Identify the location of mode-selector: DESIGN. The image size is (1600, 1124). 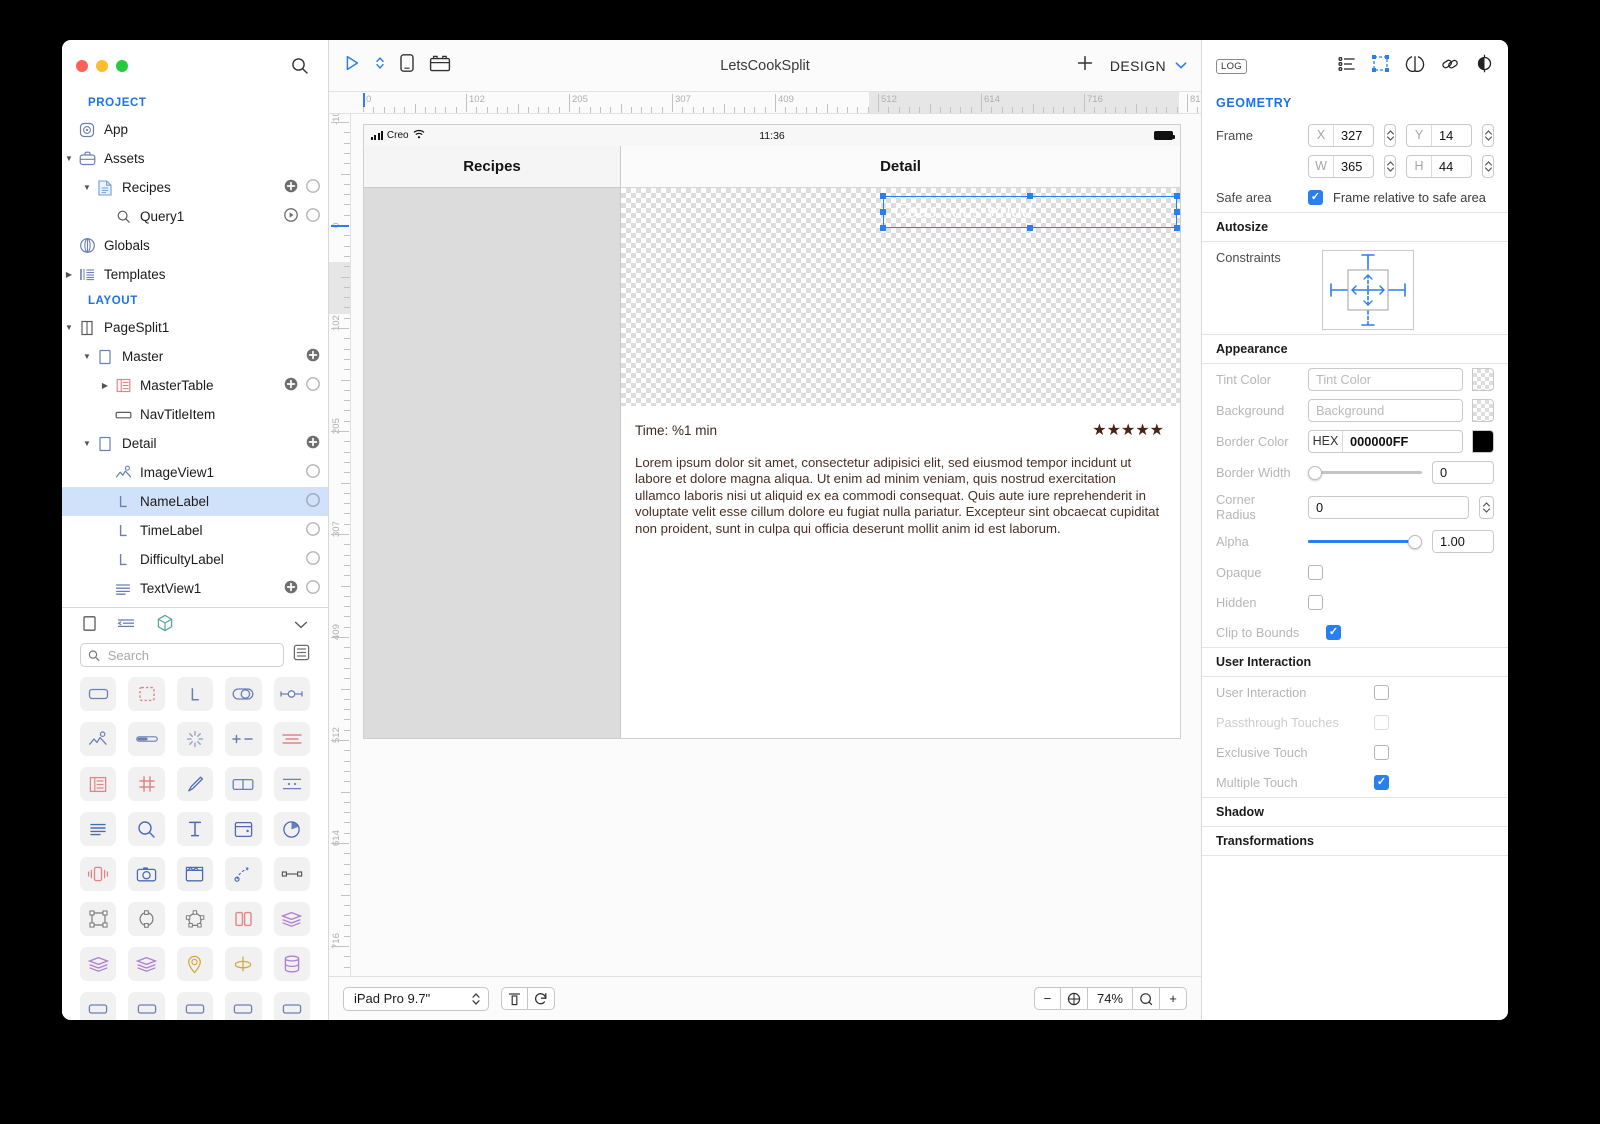
(1148, 66).